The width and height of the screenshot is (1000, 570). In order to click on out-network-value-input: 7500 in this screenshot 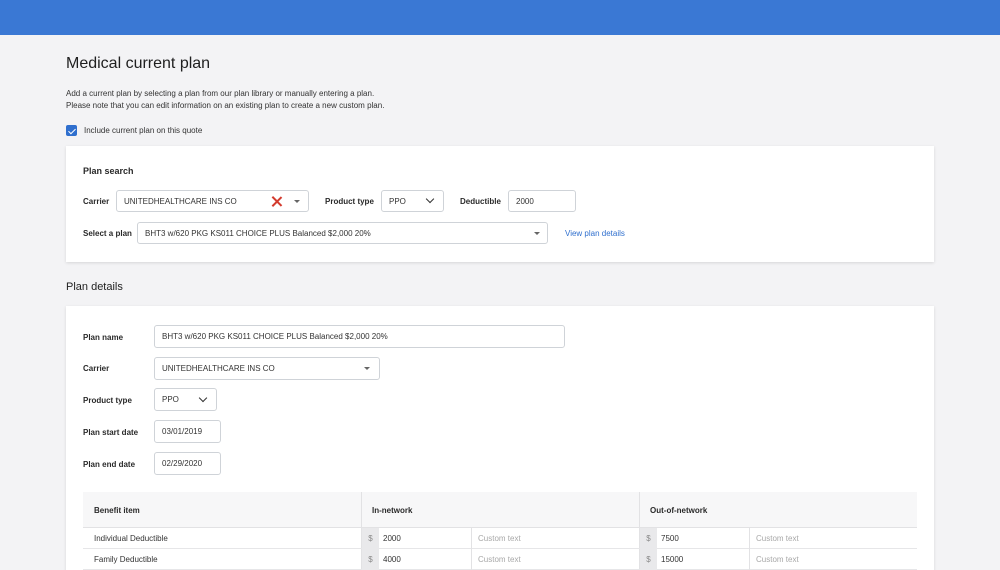, I will do `click(705, 538)`.